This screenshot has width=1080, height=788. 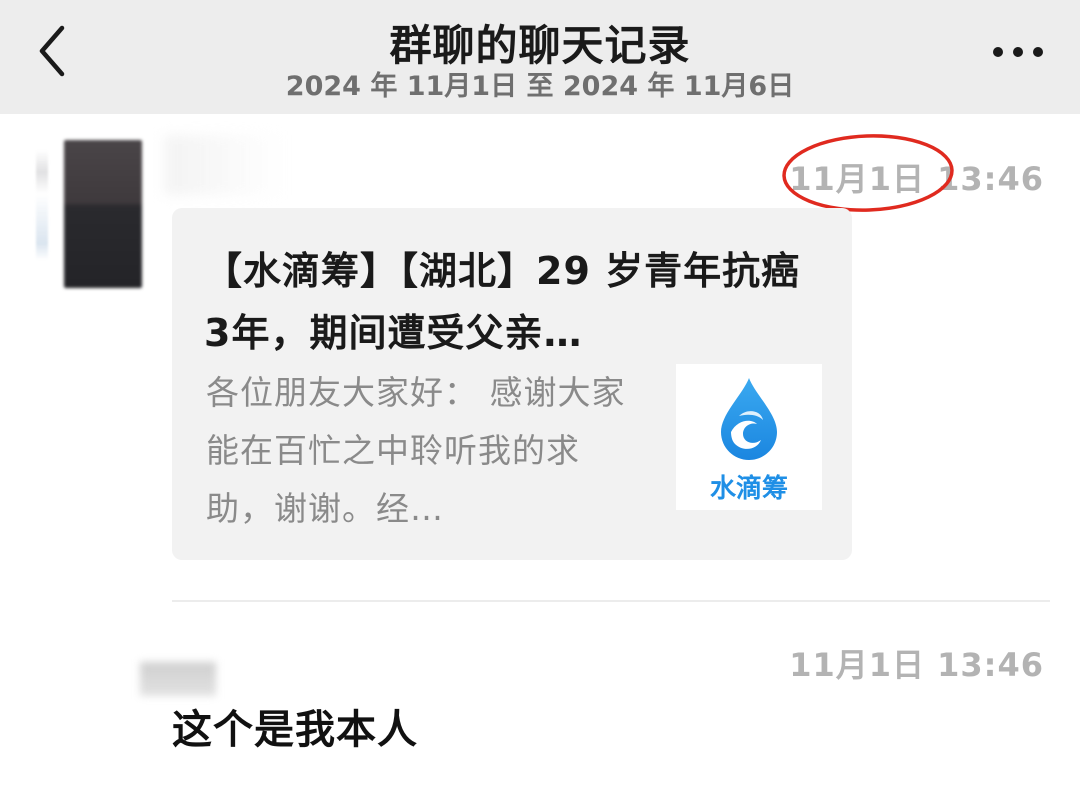 I want to click on avatar, so click(x=103, y=214).